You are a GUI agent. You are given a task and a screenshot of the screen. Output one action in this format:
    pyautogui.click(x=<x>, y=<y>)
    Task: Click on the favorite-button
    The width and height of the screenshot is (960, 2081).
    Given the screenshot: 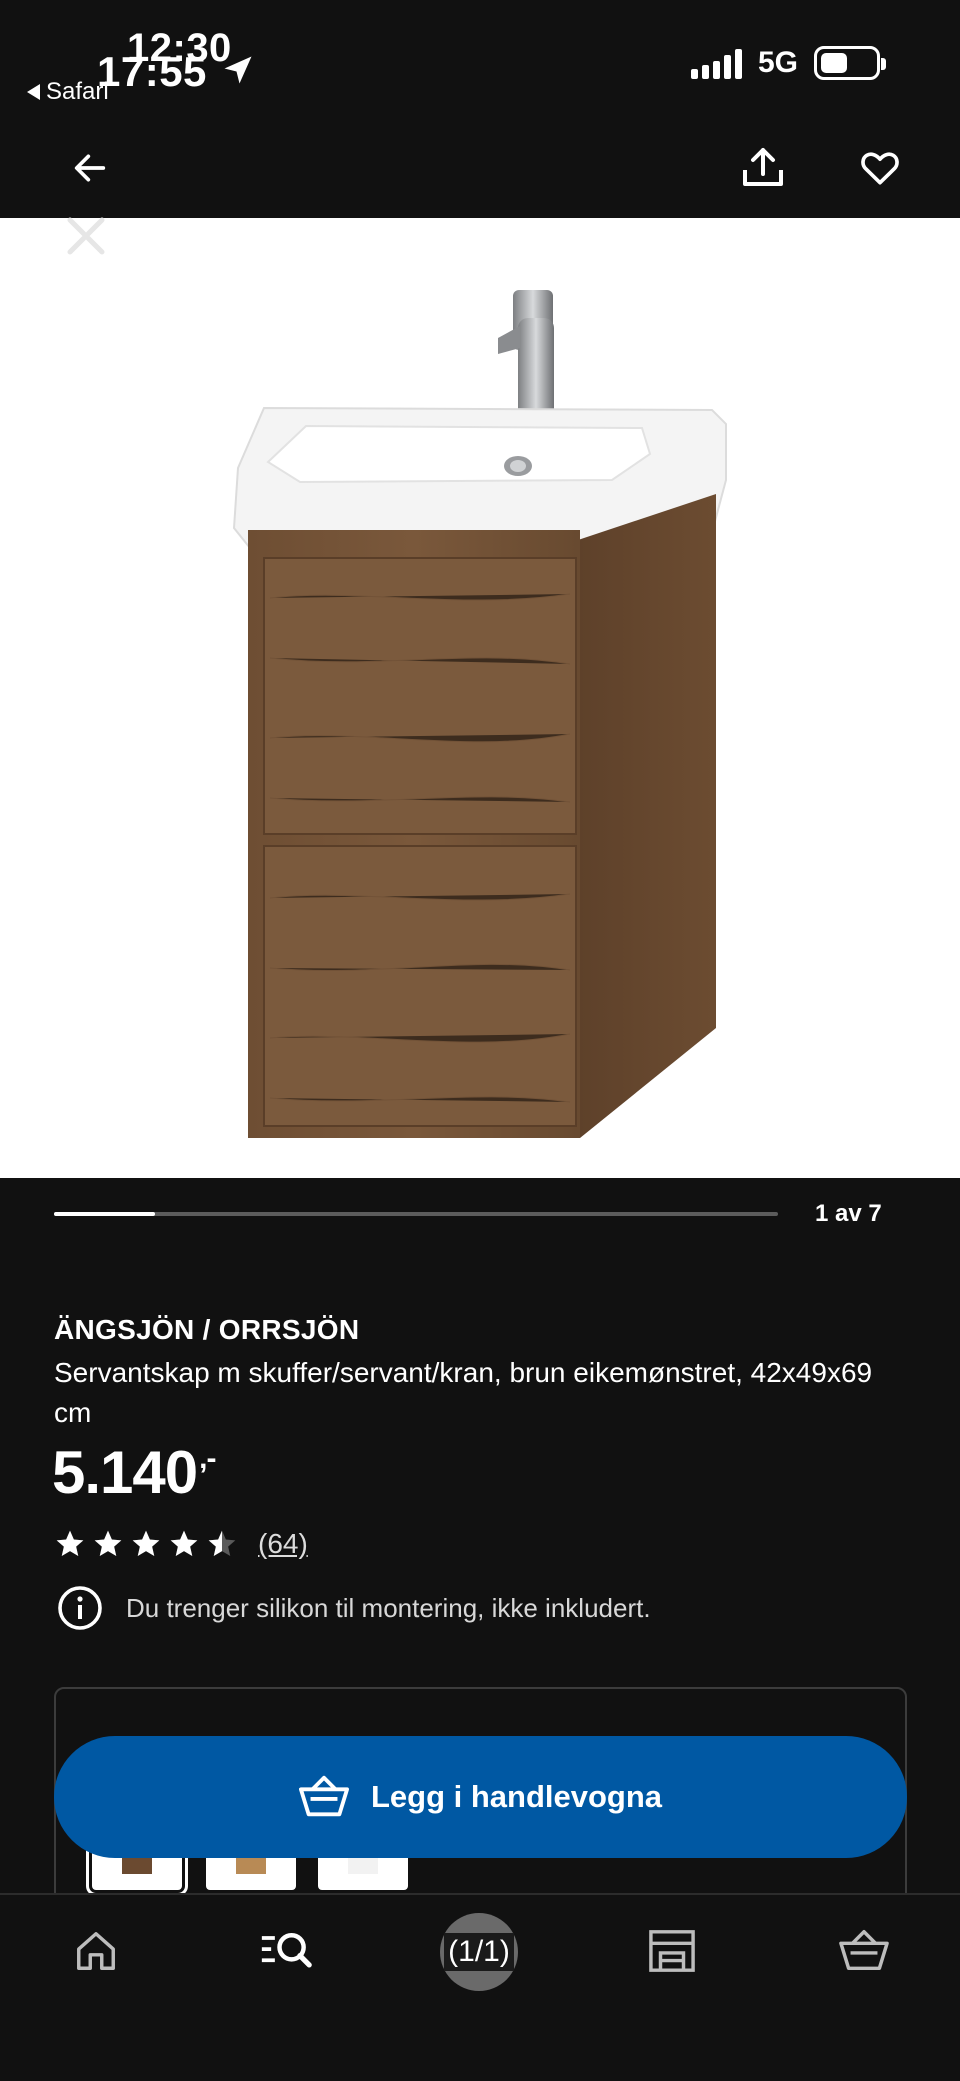 What is the action you would take?
    pyautogui.click(x=880, y=168)
    